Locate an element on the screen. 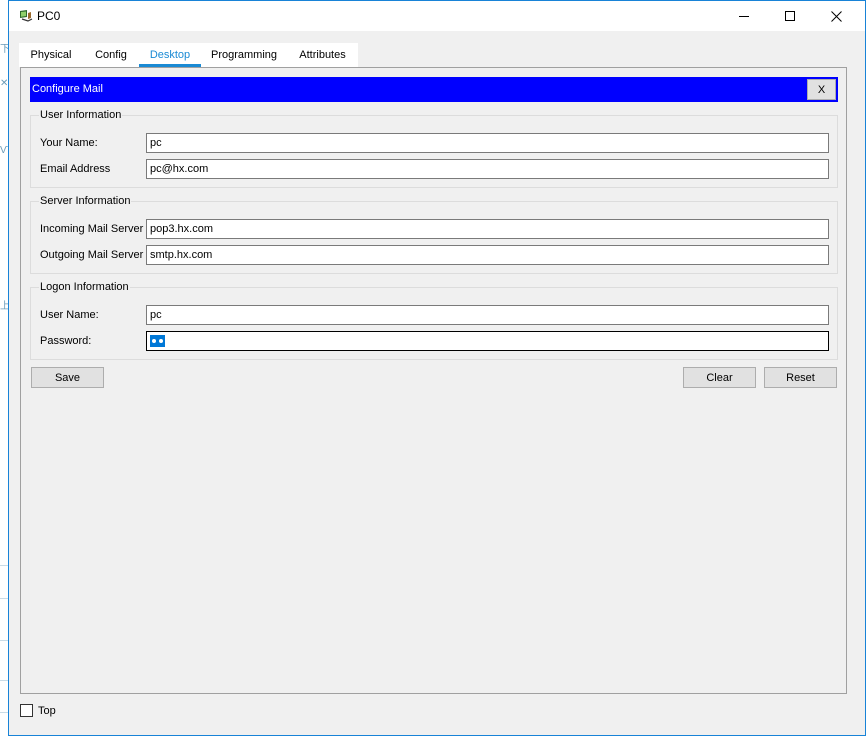 The width and height of the screenshot is (866, 739). dialog-header: Configure Mail X is located at coordinates (434, 89).